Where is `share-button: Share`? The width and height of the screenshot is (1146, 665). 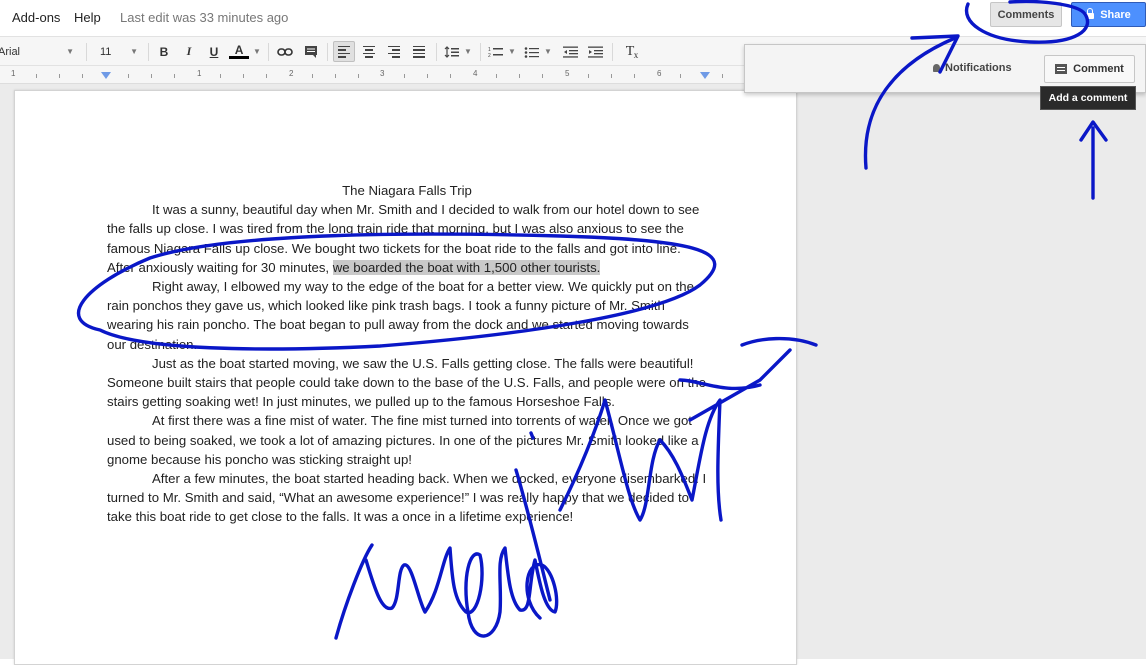
share-button: Share is located at coordinates (1108, 14).